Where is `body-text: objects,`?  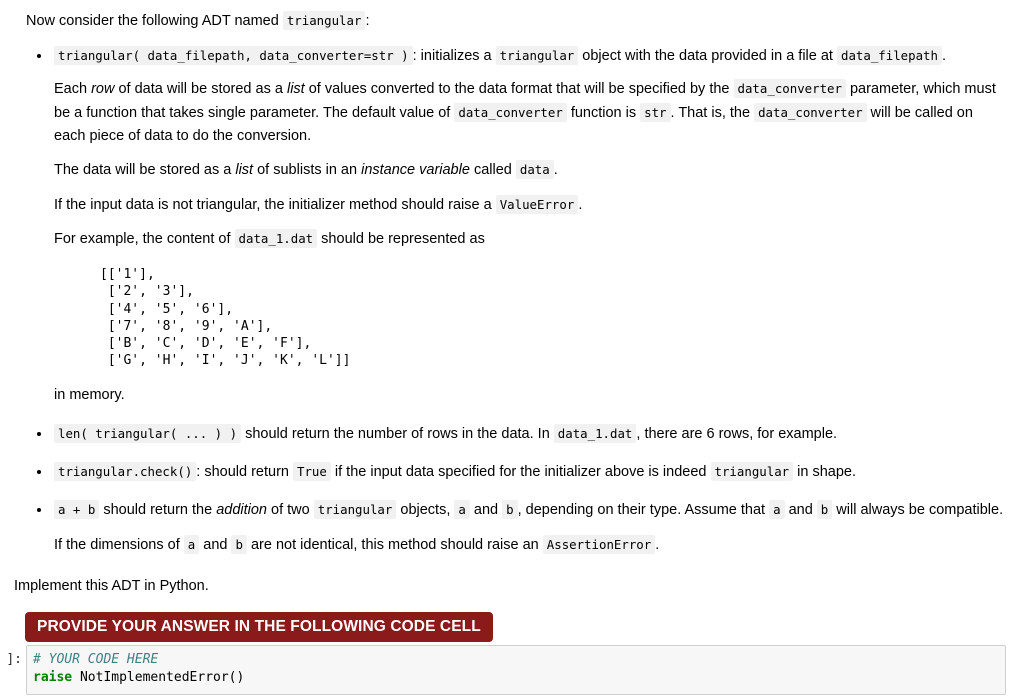 body-text: objects, is located at coordinates (425, 510).